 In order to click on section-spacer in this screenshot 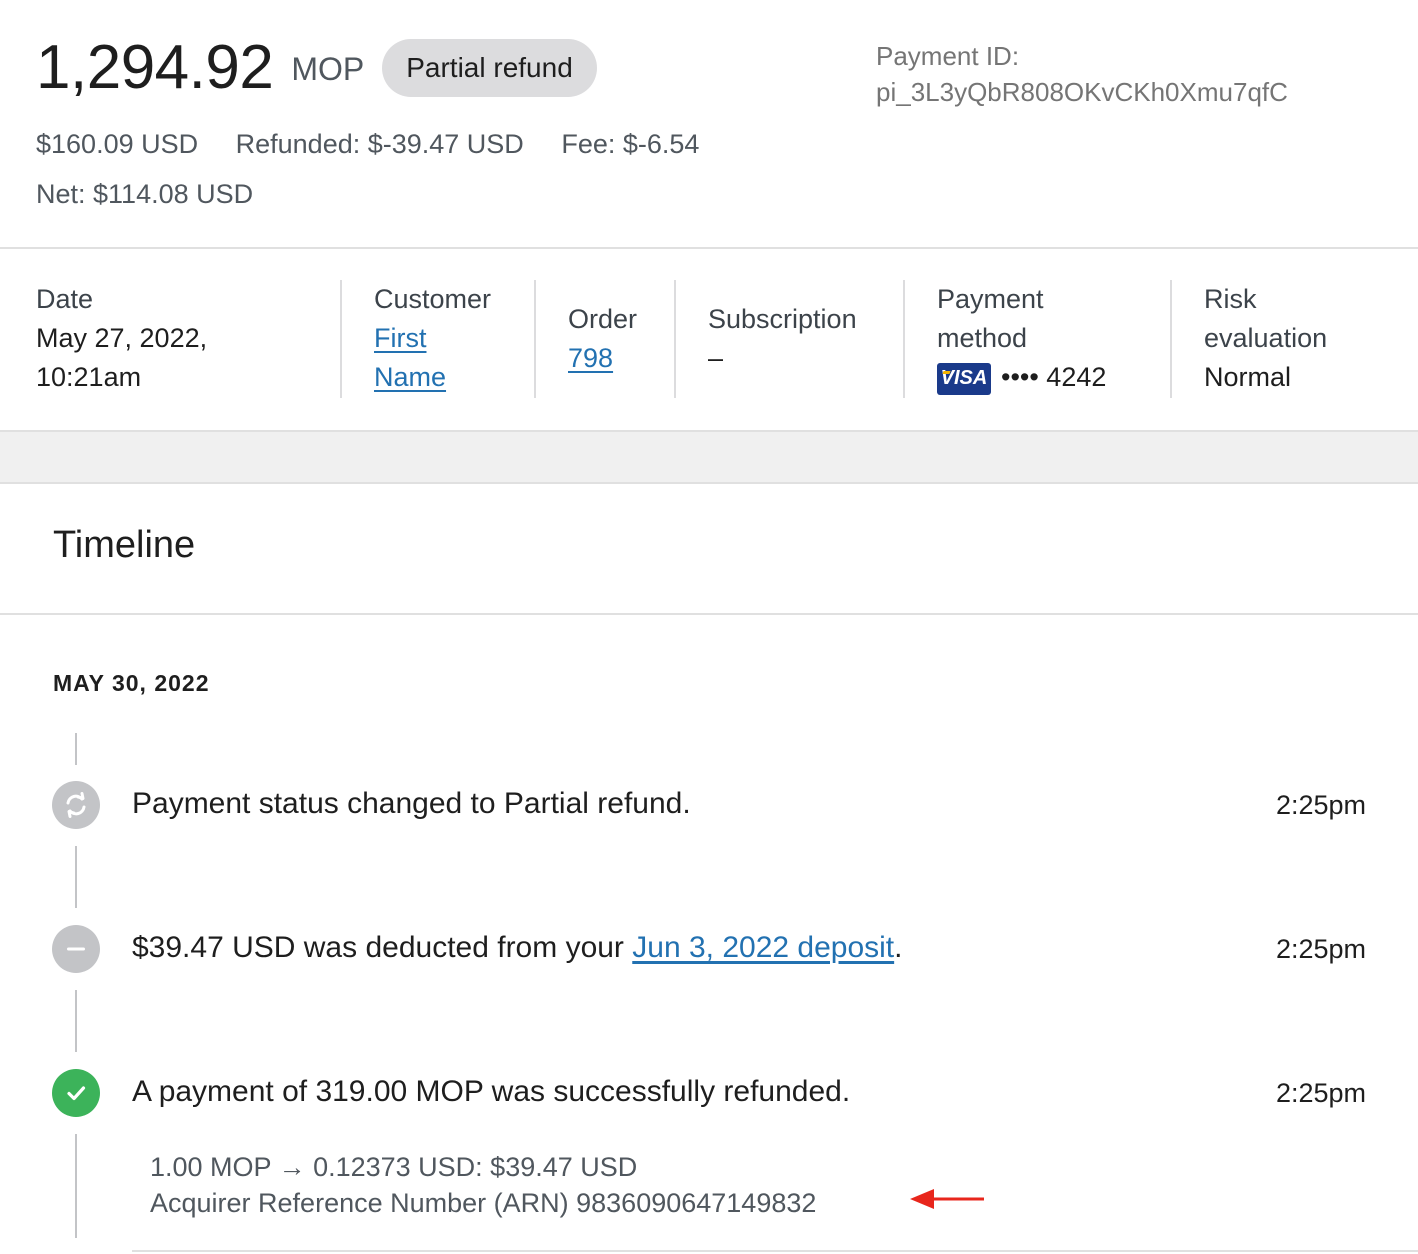, I will do `click(709, 457)`.